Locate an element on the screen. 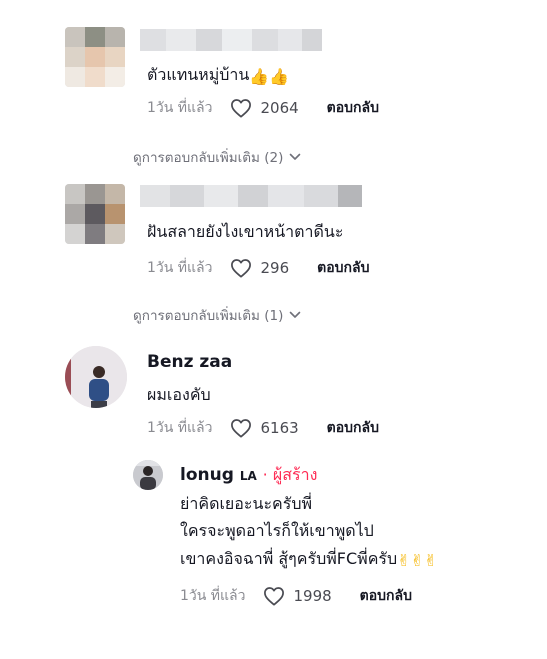 The height and width of the screenshot is (659, 547). like-button: 6163 is located at coordinates (264, 428).